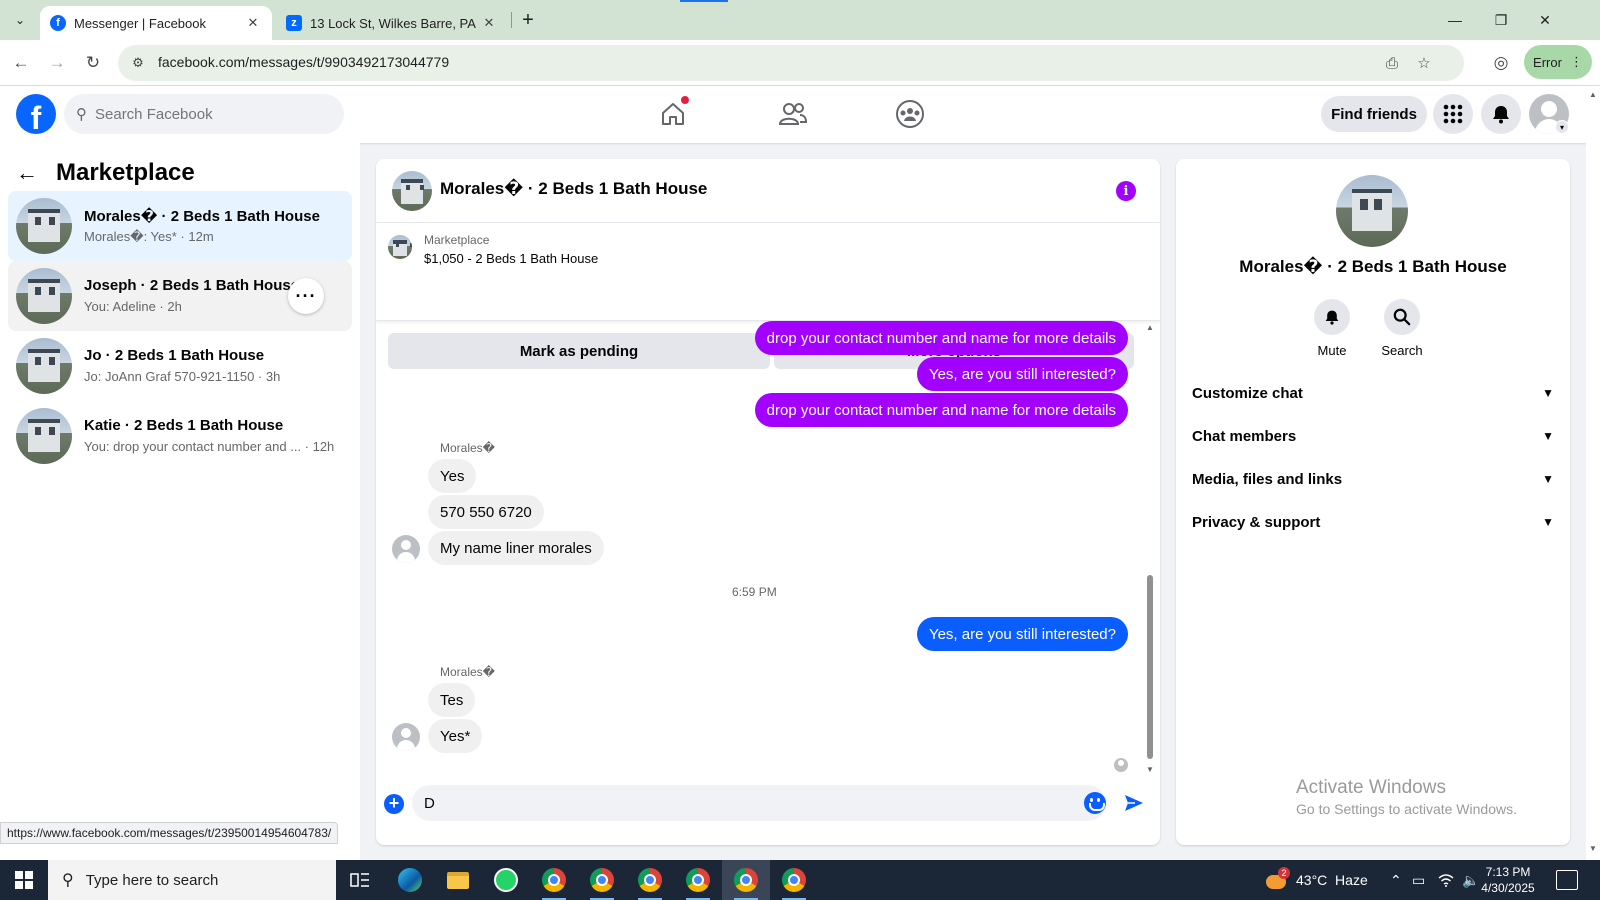 The image size is (1600, 900). Describe the element at coordinates (754, 592) in the screenshot. I see `message-timestamp: 6:59 PM` at that location.